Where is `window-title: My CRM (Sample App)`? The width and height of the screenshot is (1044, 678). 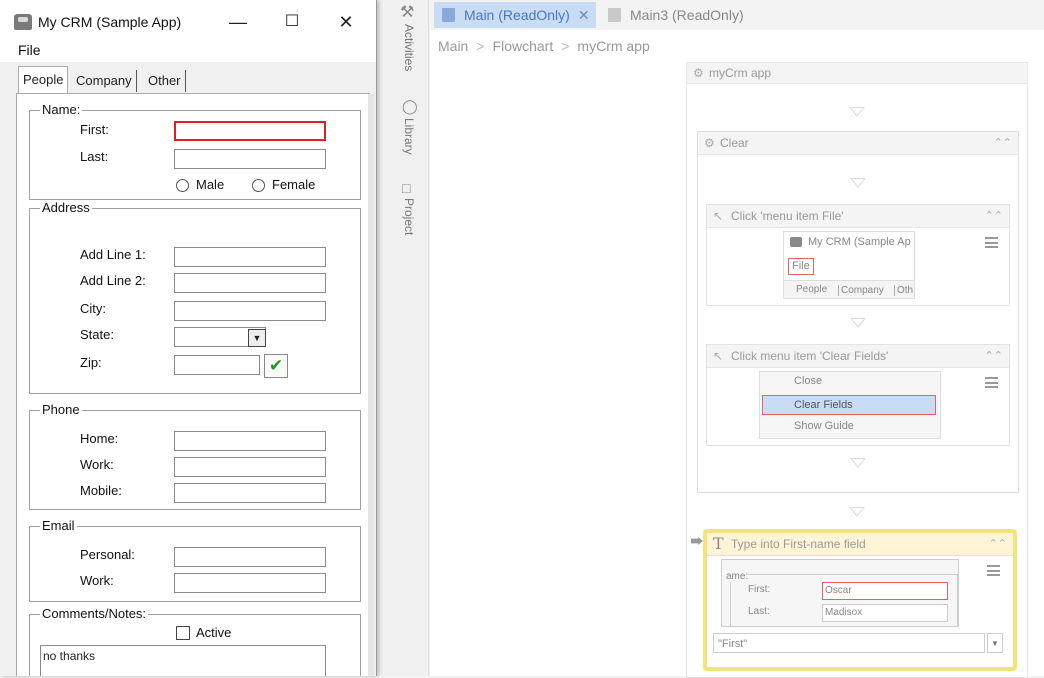
window-title: My CRM (Sample App) is located at coordinates (110, 22).